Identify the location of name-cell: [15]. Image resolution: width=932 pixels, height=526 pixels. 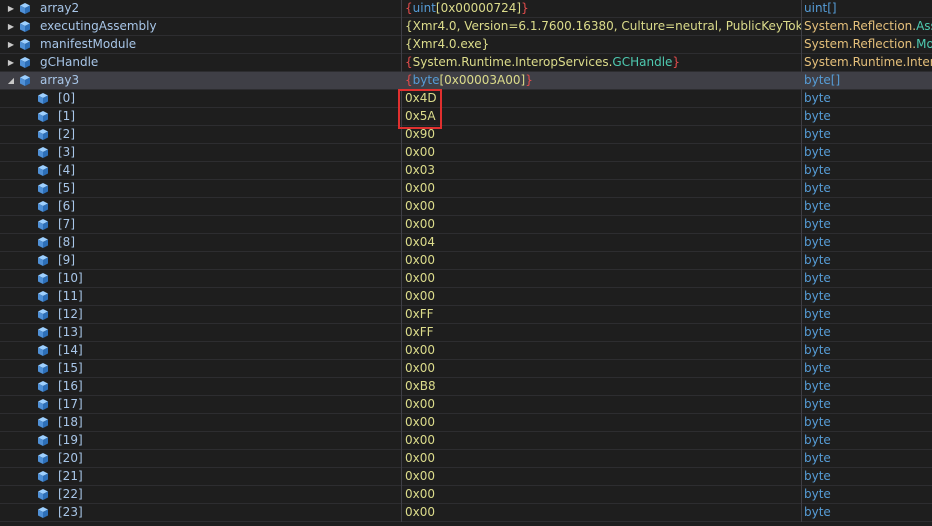
(200, 369).